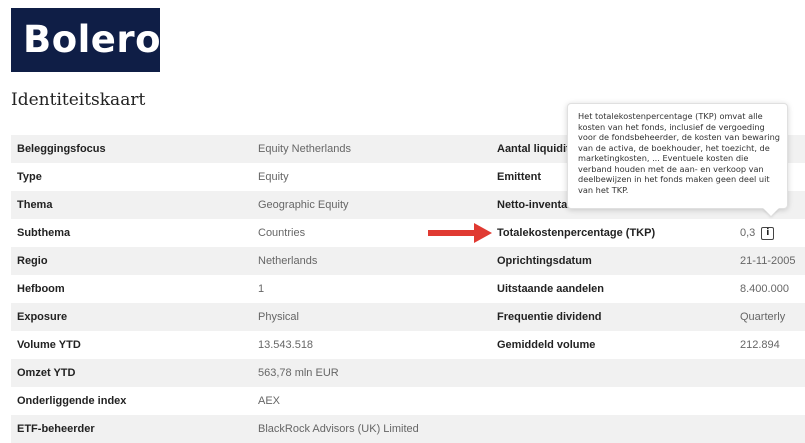 Image resolution: width=805 pixels, height=443 pixels. What do you see at coordinates (56, 429) in the screenshot?
I see `row-label: ETF-beheerder` at bounding box center [56, 429].